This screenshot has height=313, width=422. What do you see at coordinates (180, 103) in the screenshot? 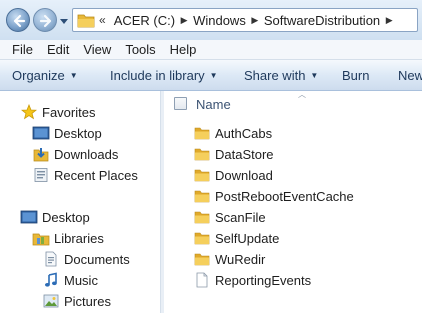
I see `select-all-checkbox` at bounding box center [180, 103].